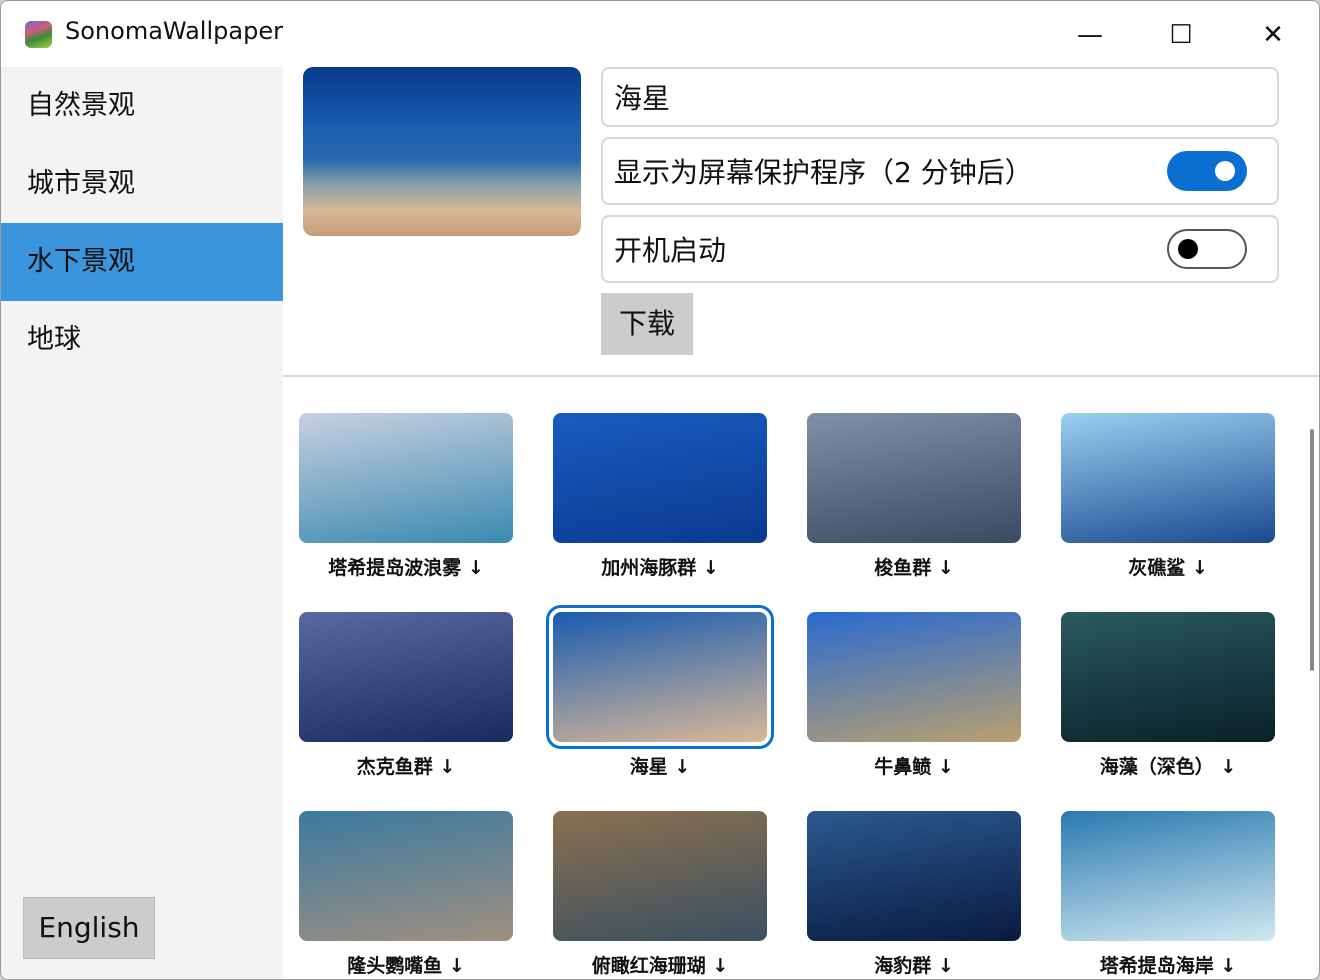  Describe the element at coordinates (89, 928) in the screenshot. I see `language-button: English` at that location.